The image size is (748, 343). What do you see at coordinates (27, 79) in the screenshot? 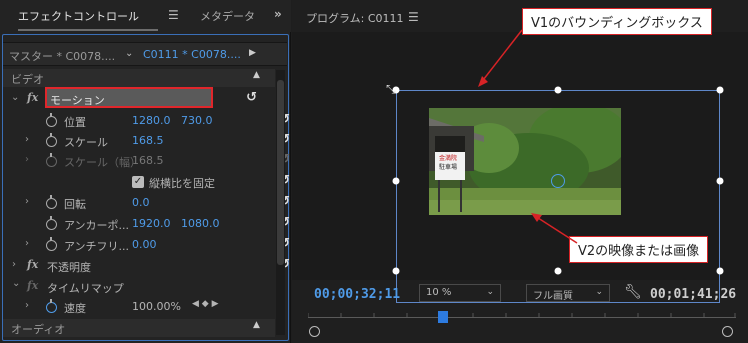
I see `section-video-label: ビデオ` at bounding box center [27, 79].